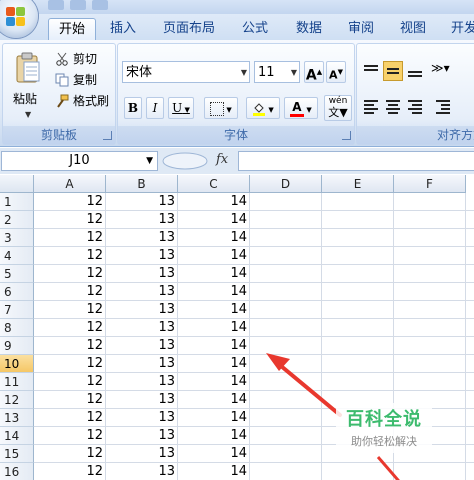  I want to click on paste-icon, so click(28, 68).